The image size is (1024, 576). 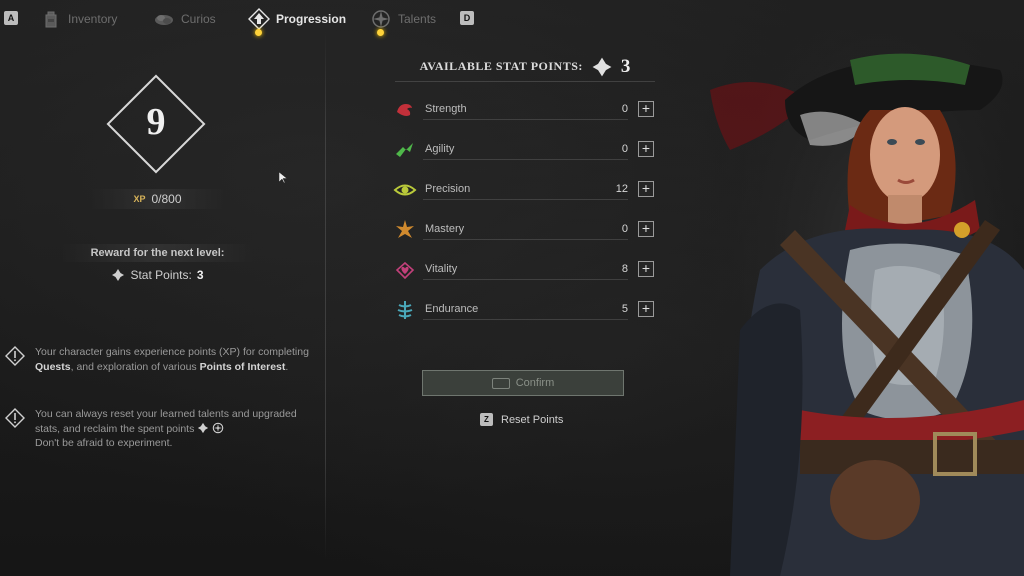 I want to click on tab-inventory: Inventory, so click(x=78, y=19).